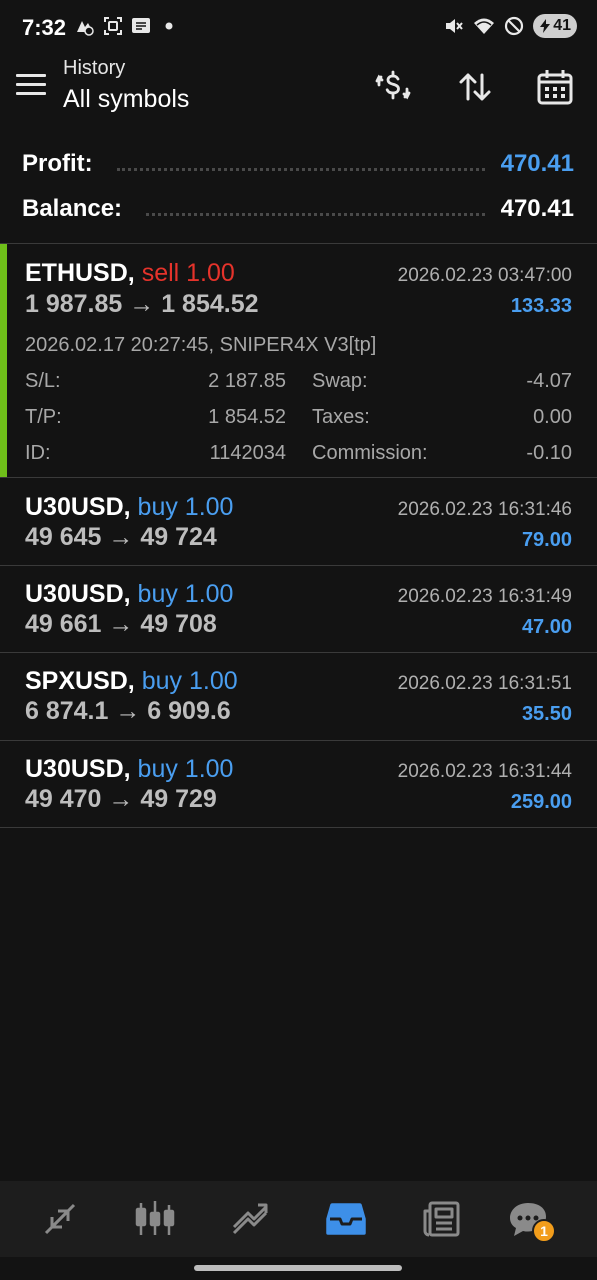  I want to click on home-indicator, so click(298, 1268).